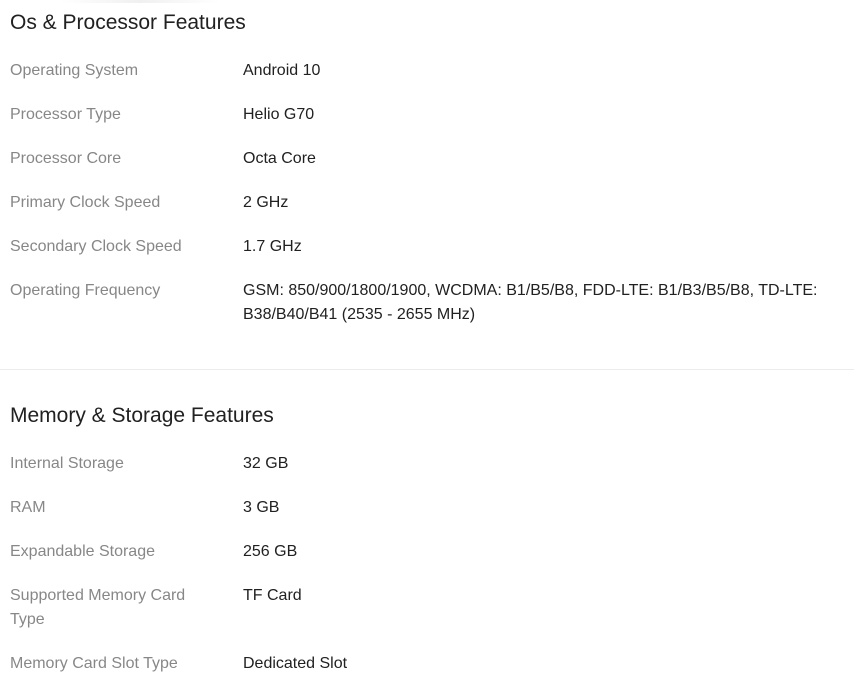 The image size is (854, 683). What do you see at coordinates (28, 507) in the screenshot?
I see `spec-label: RAM` at bounding box center [28, 507].